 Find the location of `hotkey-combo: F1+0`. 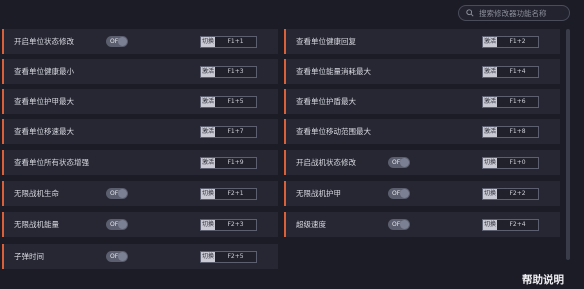

hotkey-combo: F1+0 is located at coordinates (517, 162).